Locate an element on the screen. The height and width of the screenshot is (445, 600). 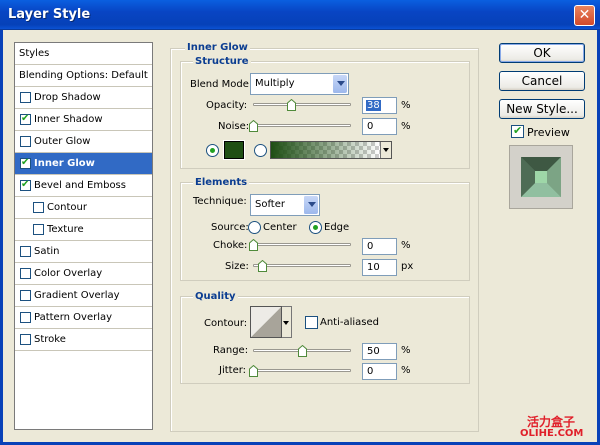
styles-item-drop-shadow: Drop Shadow is located at coordinates (83, 98).